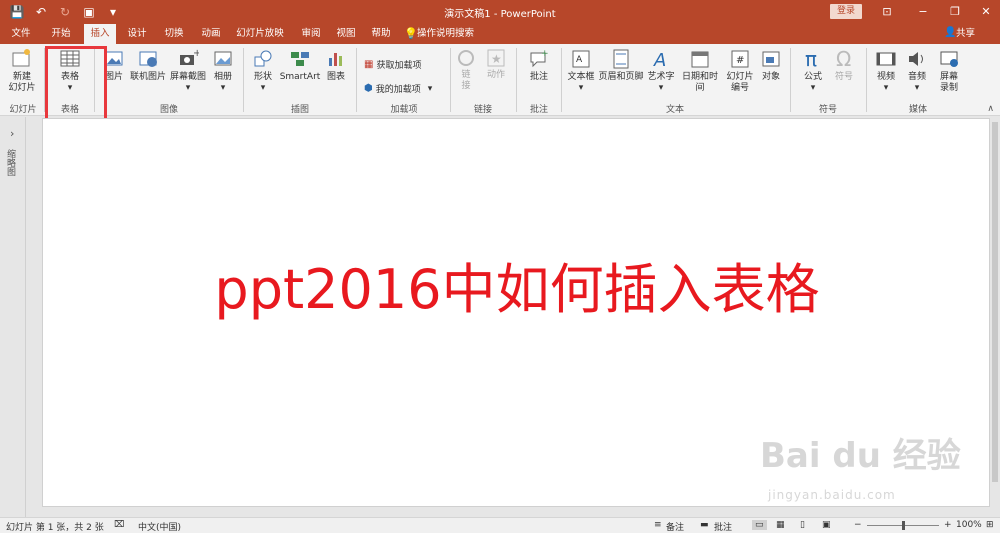 This screenshot has height=533, width=1000. What do you see at coordinates (137, 34) in the screenshot?
I see `tab-design: 设计` at bounding box center [137, 34].